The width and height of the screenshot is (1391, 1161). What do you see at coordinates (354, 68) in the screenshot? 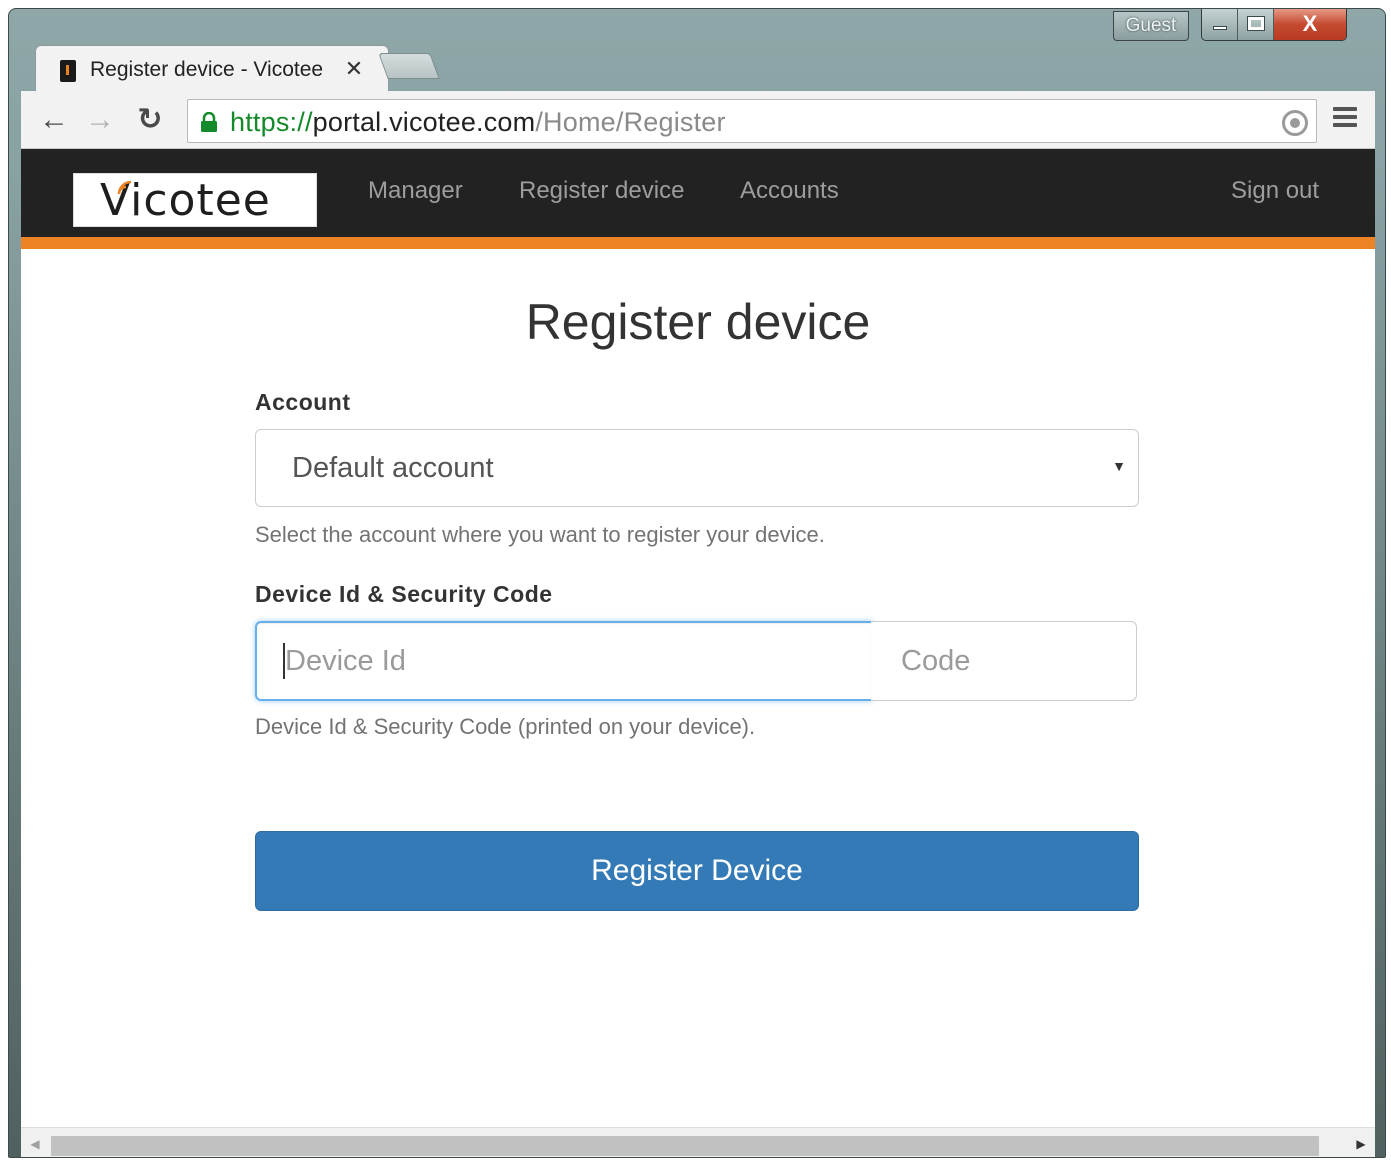
I see `tab-close-icon: ✕` at bounding box center [354, 68].